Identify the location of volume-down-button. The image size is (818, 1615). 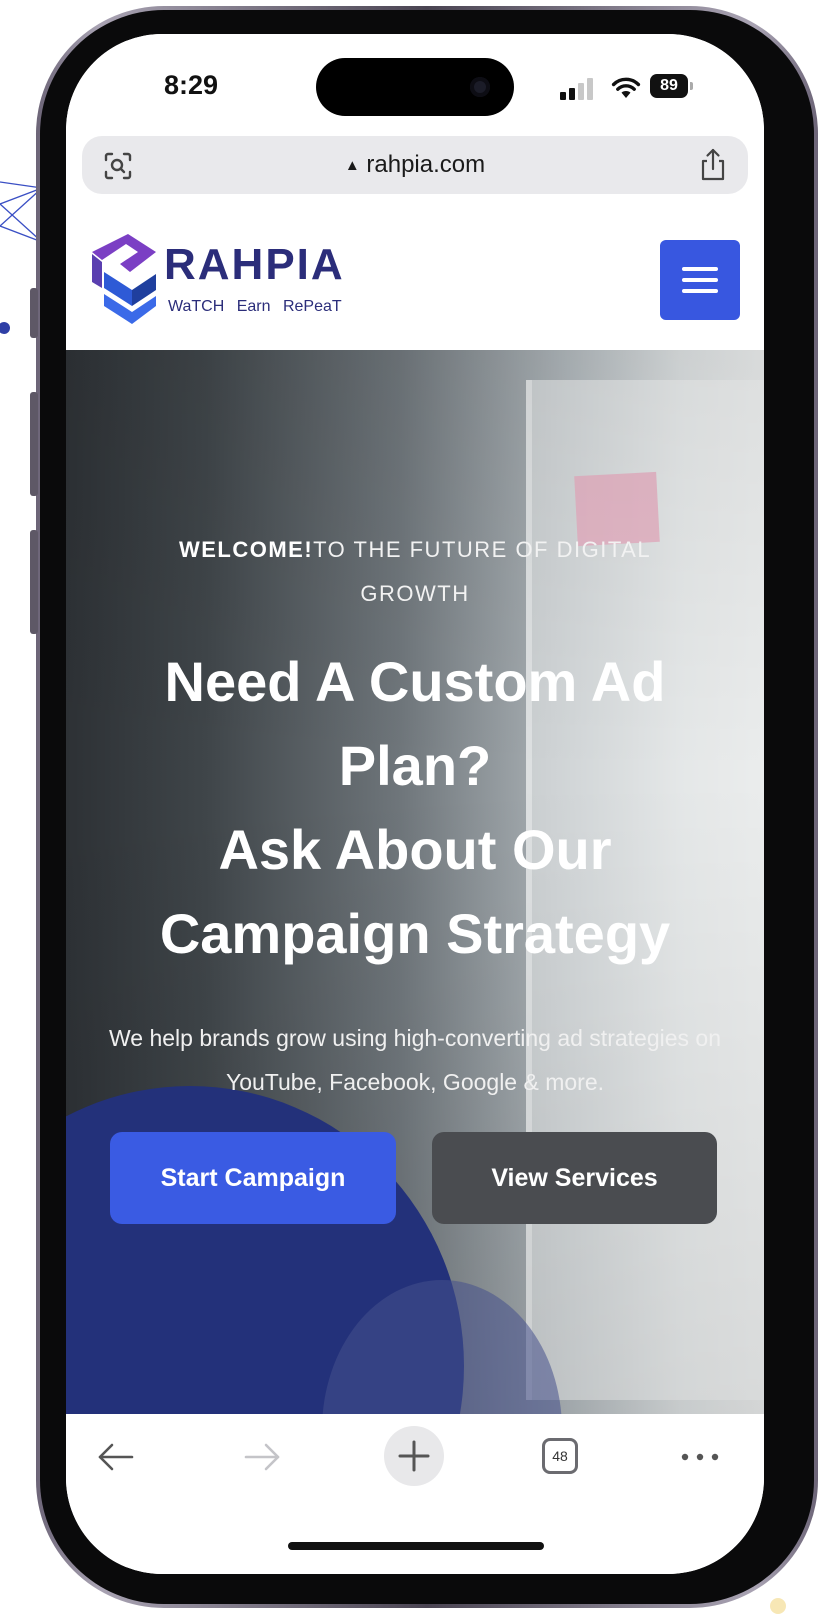
(34, 582).